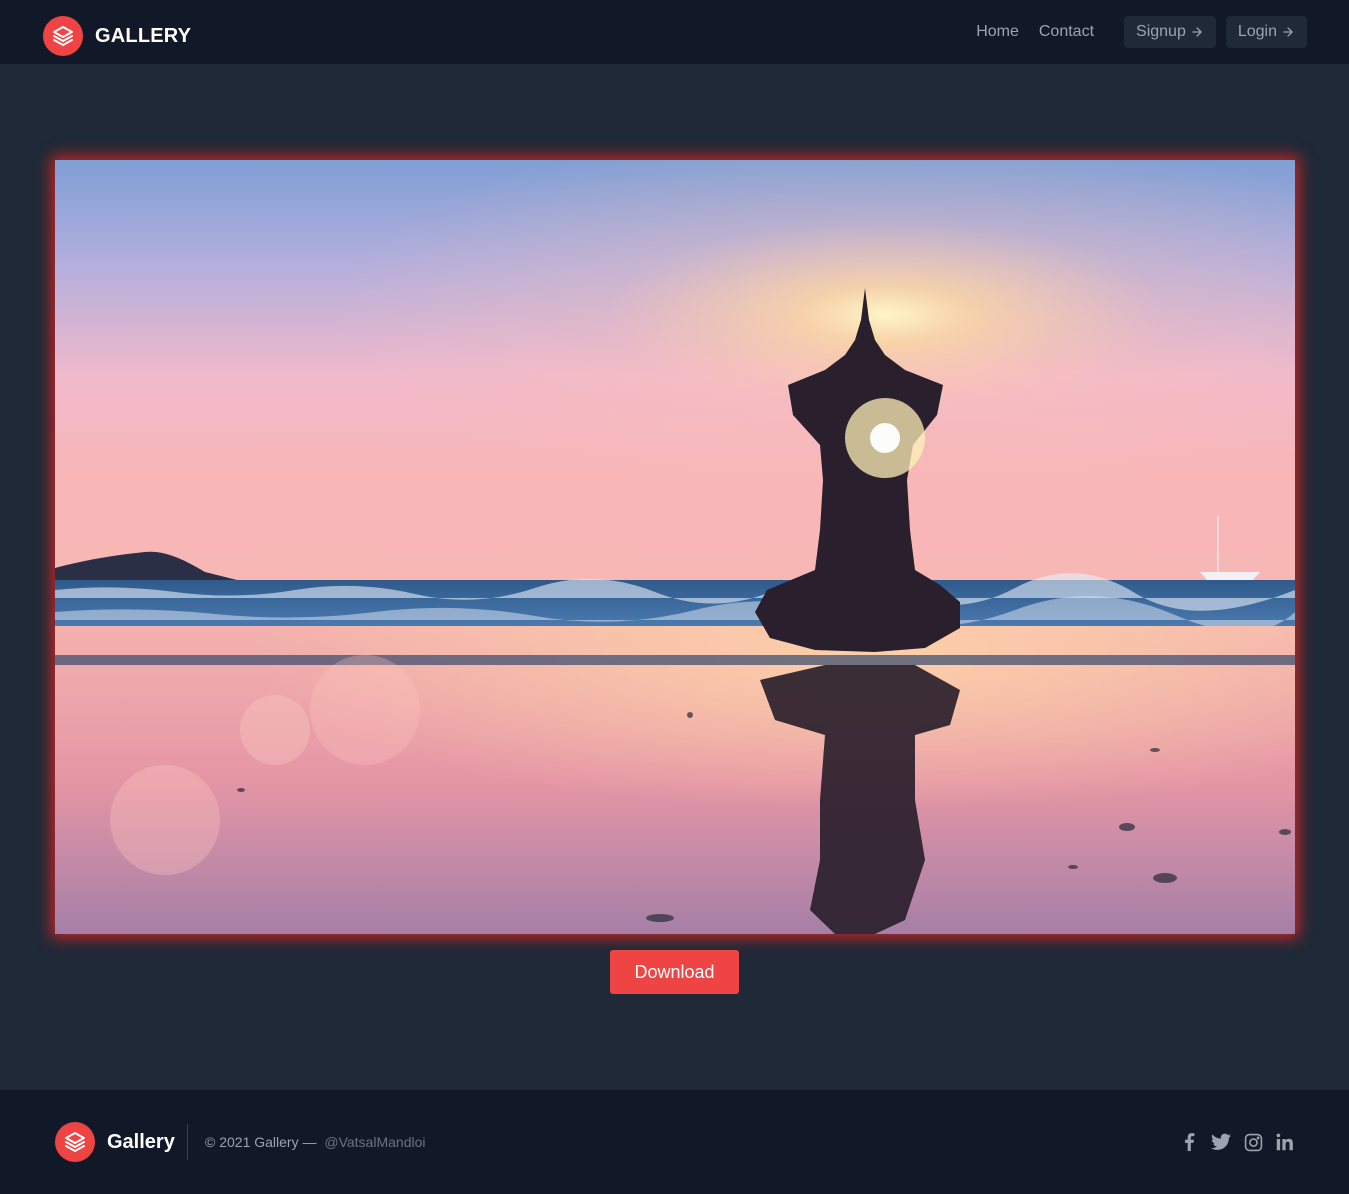  What do you see at coordinates (1221, 1142) in the screenshot?
I see `twitter-icon` at bounding box center [1221, 1142].